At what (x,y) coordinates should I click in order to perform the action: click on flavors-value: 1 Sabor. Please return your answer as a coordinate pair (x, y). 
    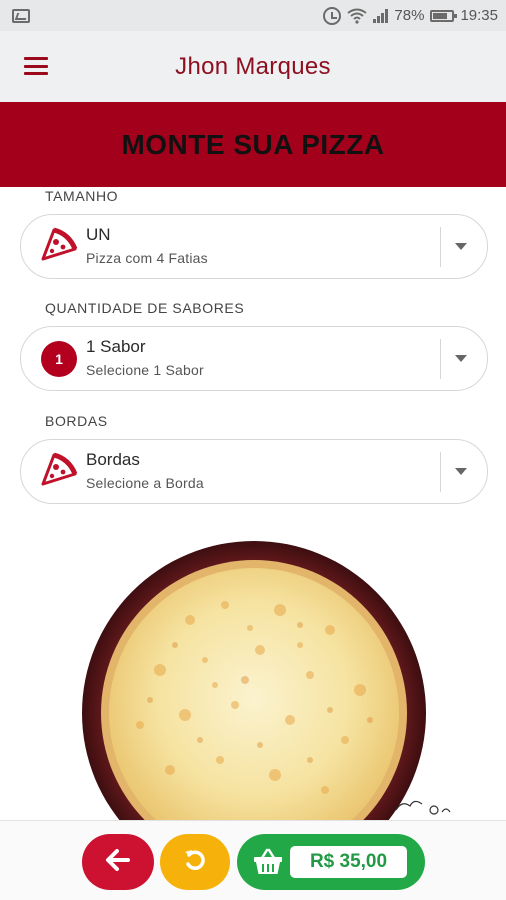
    Looking at the image, I should click on (116, 346).